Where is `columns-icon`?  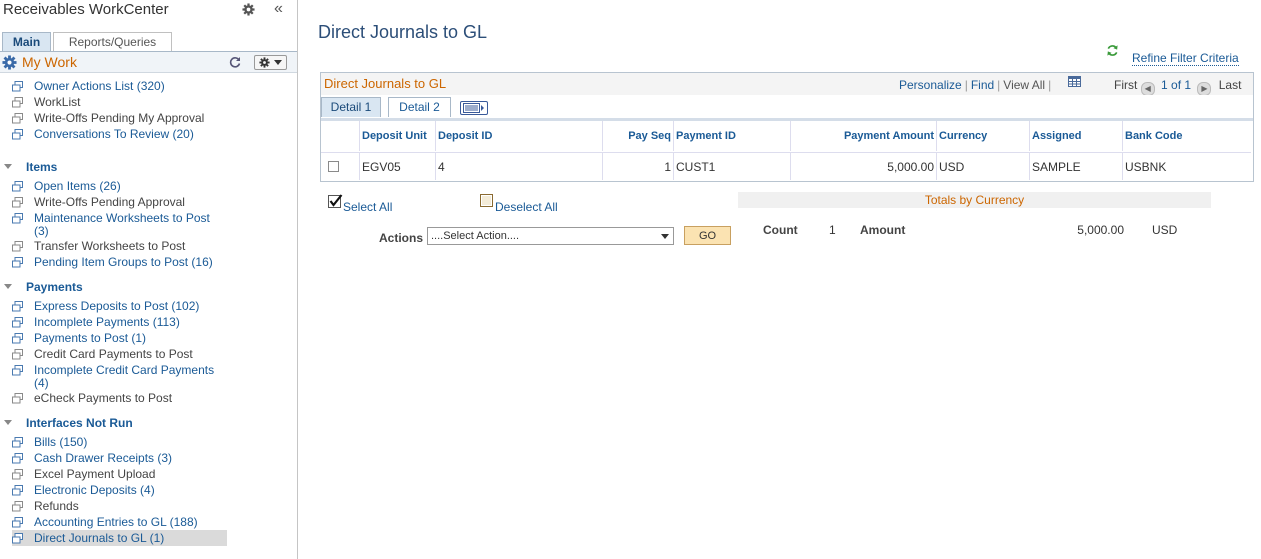
columns-icon is located at coordinates (473, 108).